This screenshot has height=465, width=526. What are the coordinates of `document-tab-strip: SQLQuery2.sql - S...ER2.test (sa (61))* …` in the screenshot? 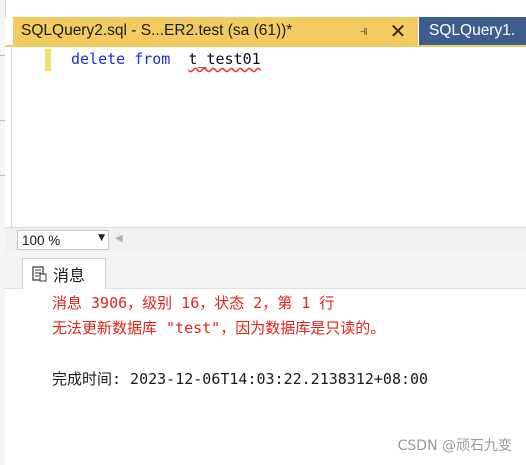 It's located at (265, 32).